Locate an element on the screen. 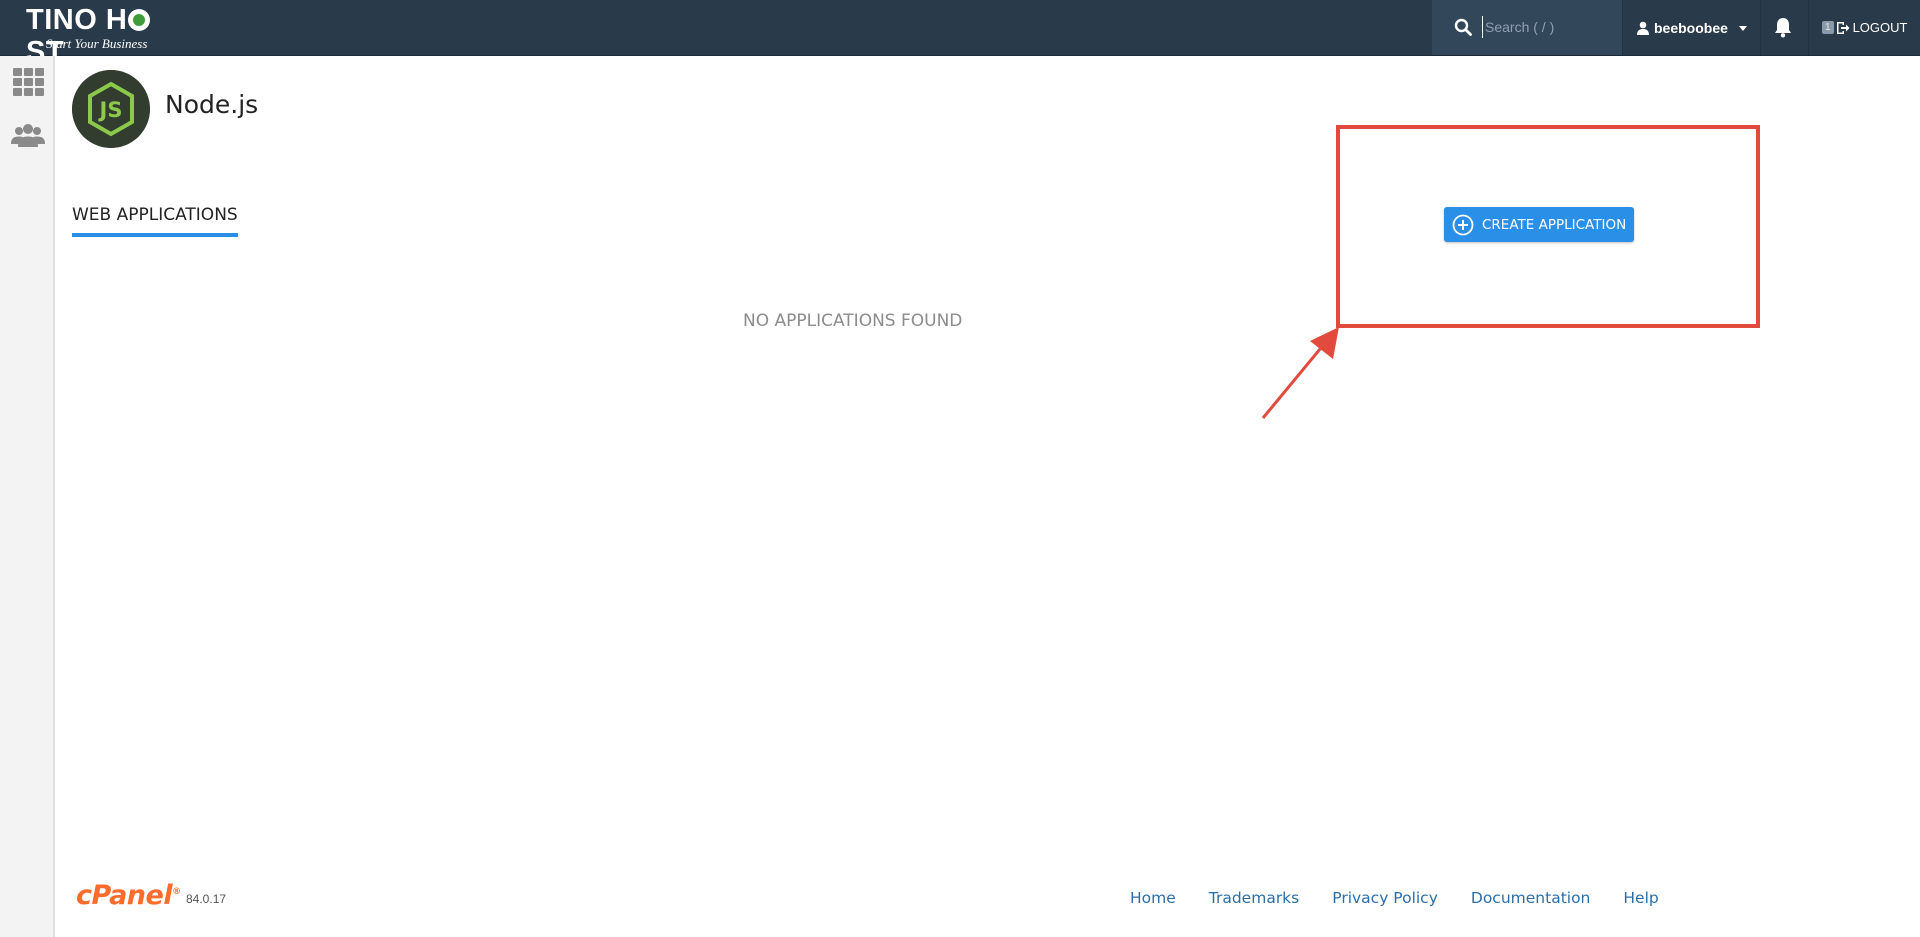  create-application-button: CREATE APPLICATION is located at coordinates (1539, 224).